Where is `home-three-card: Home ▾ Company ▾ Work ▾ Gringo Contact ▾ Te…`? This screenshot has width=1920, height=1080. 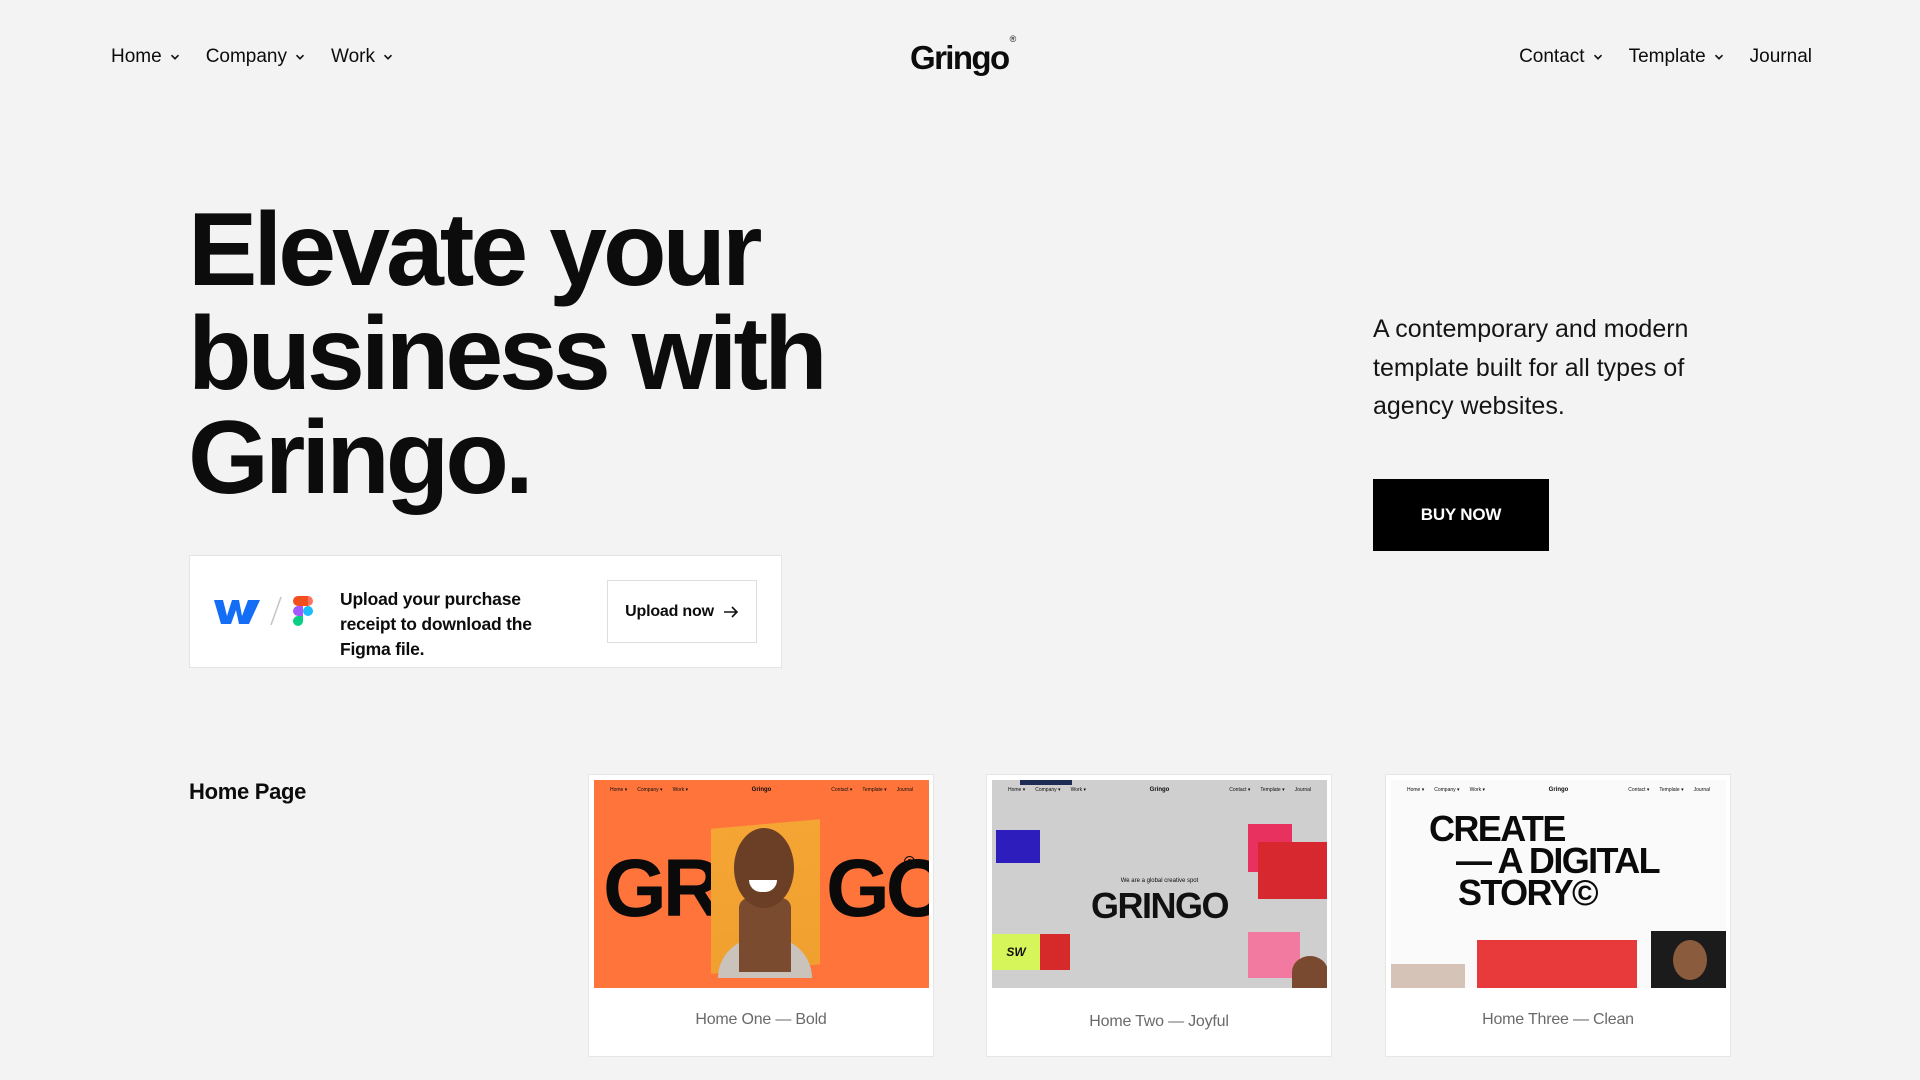 home-three-card: Home ▾ Company ▾ Work ▾ Gringo Contact ▾ Te… is located at coordinates (1558, 915).